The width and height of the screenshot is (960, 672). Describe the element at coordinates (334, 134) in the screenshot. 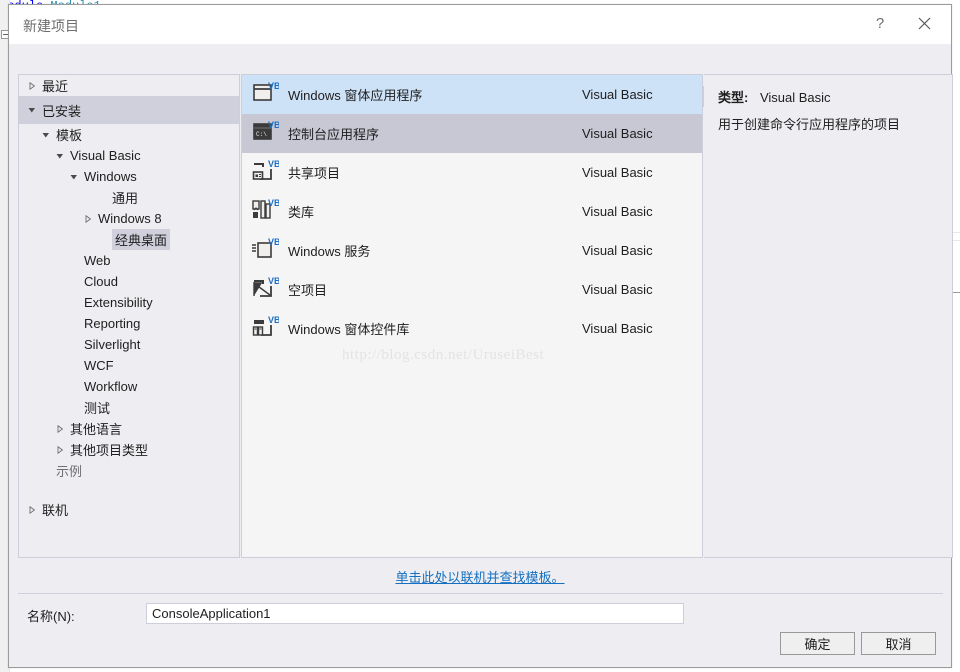

I see `template-name: 控制台应用程序` at that location.